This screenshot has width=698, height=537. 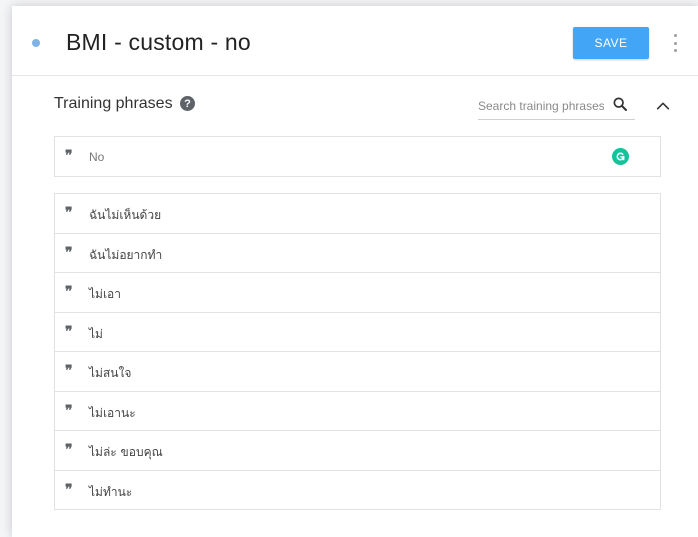 I want to click on search-icon, so click(x=620, y=104).